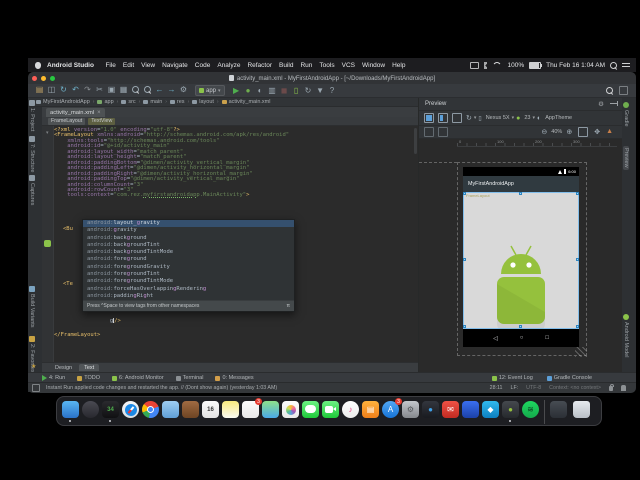 The height and width of the screenshot is (480, 640). What do you see at coordinates (613, 65) in the screenshot?
I see `spotlight-icon` at bounding box center [613, 65].